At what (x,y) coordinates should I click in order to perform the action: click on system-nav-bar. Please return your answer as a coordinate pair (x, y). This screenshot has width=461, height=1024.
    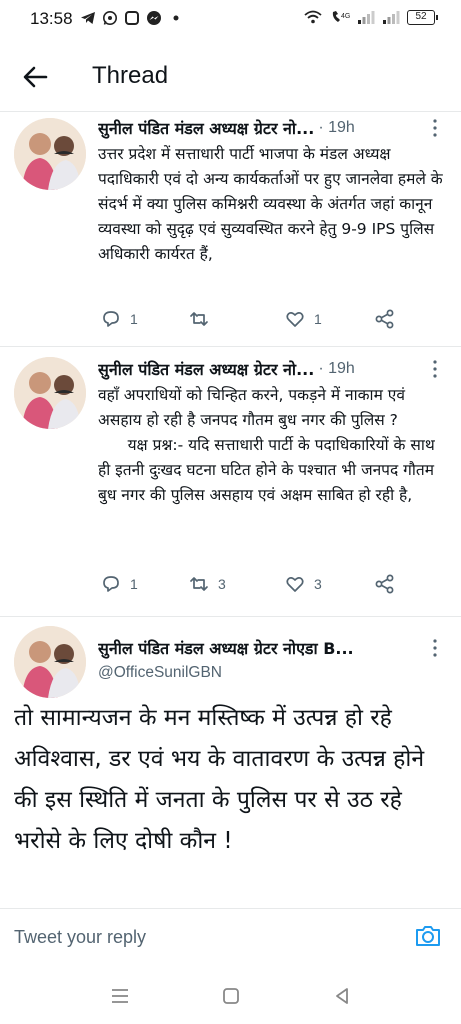
    Looking at the image, I should click on (230, 996).